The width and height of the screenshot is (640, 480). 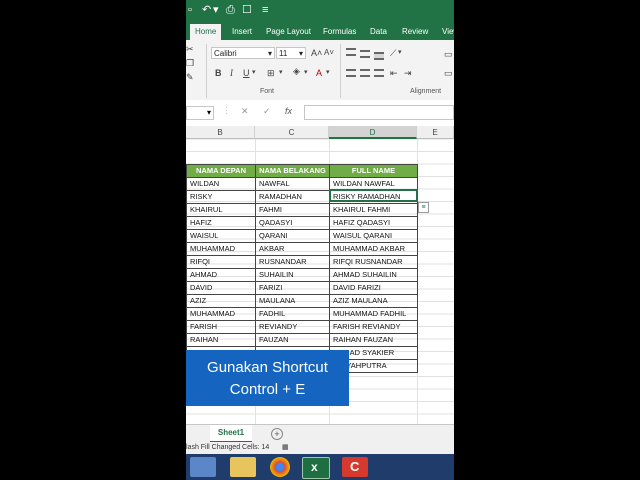 I want to click on full-name-cell: FARISH REVIANDY, so click(x=373, y=326).